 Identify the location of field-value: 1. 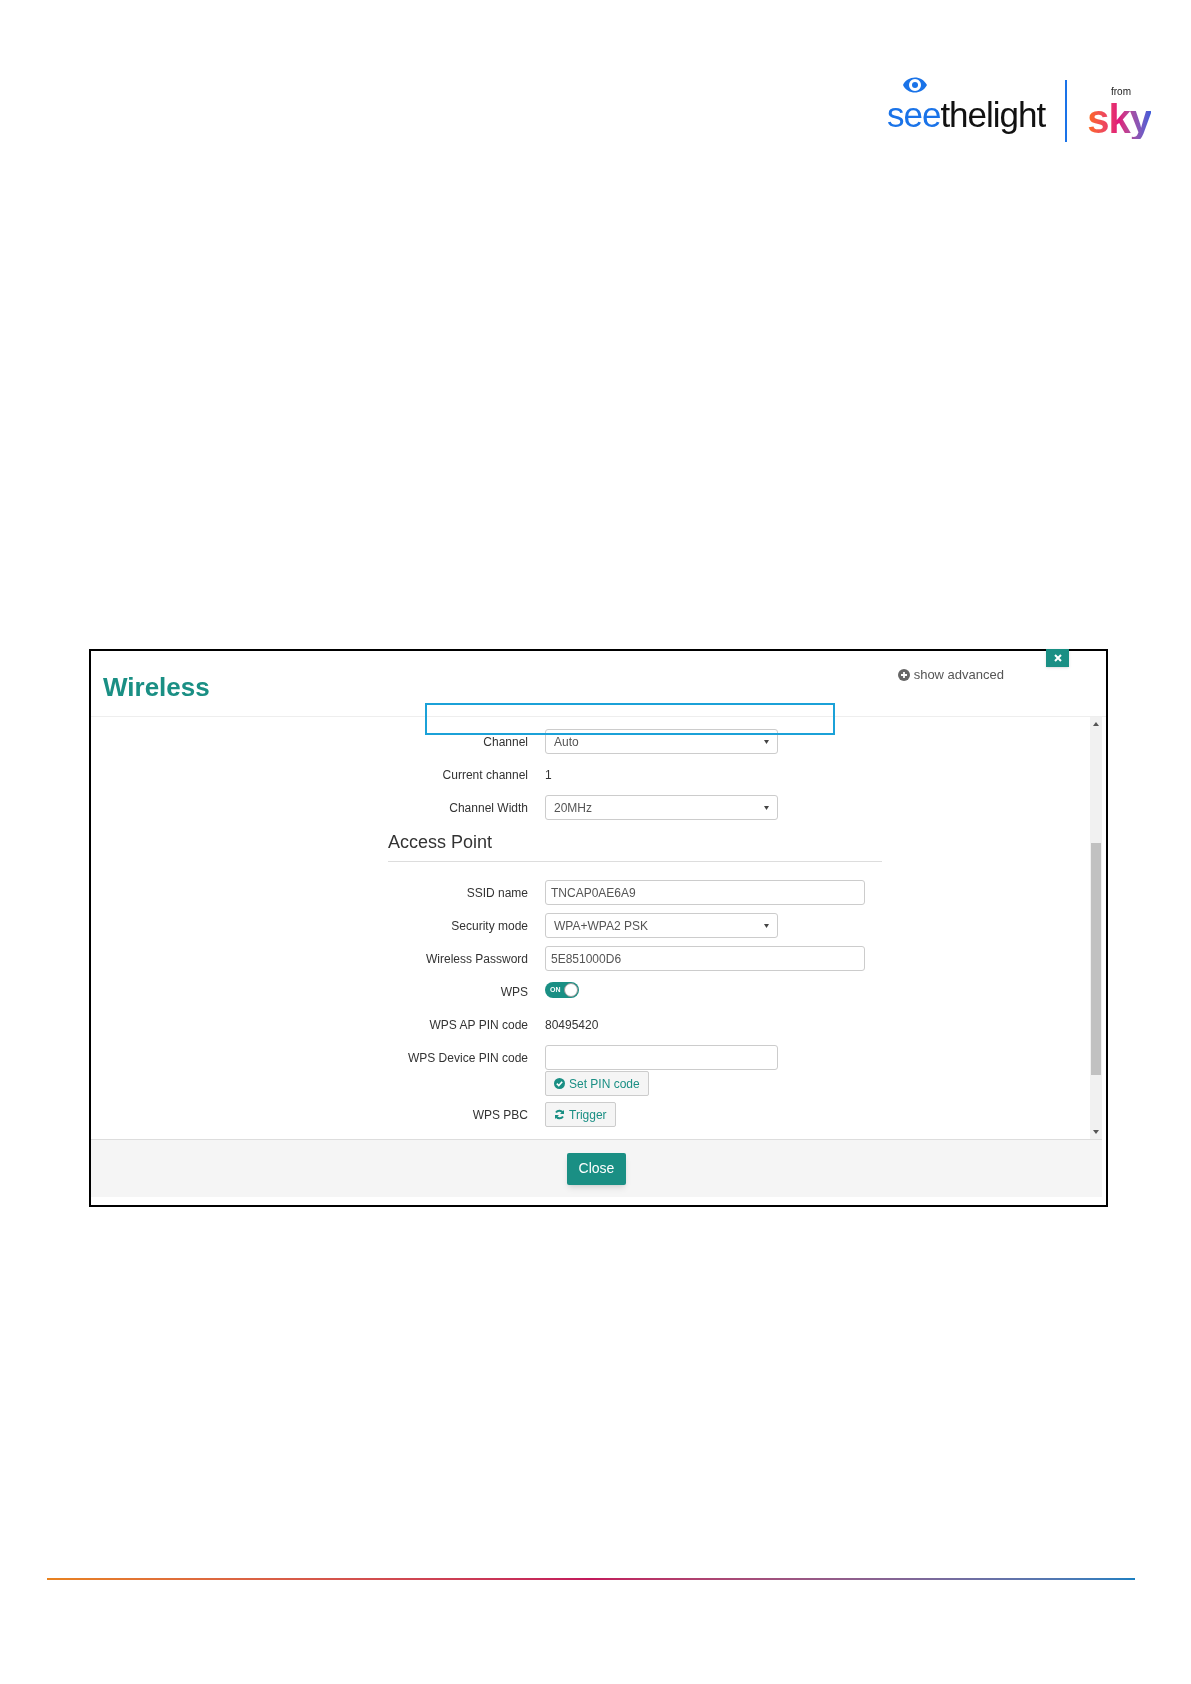
(548, 775).